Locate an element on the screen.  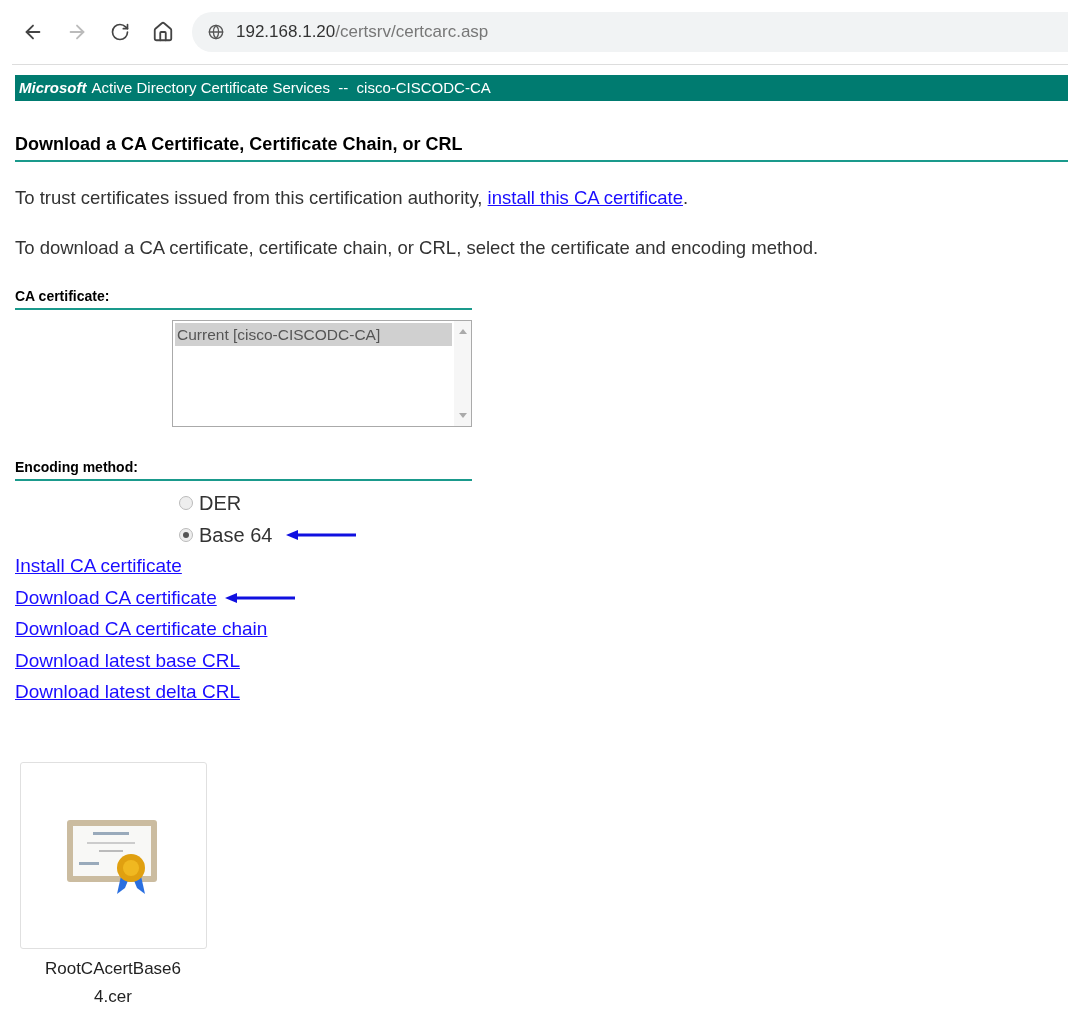
section-label: Encoding method: is located at coordinates (76, 466).